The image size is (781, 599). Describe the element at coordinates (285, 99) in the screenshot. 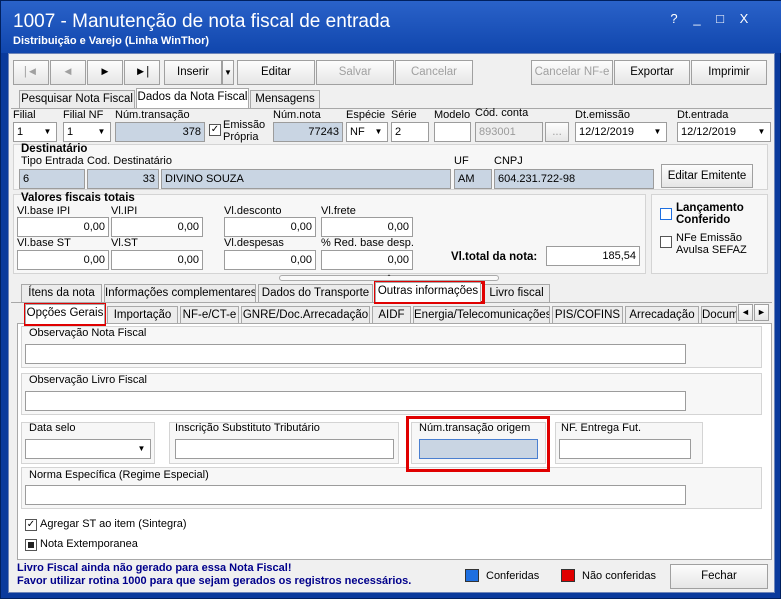

I see `tab-mensagens: Mensagens` at that location.